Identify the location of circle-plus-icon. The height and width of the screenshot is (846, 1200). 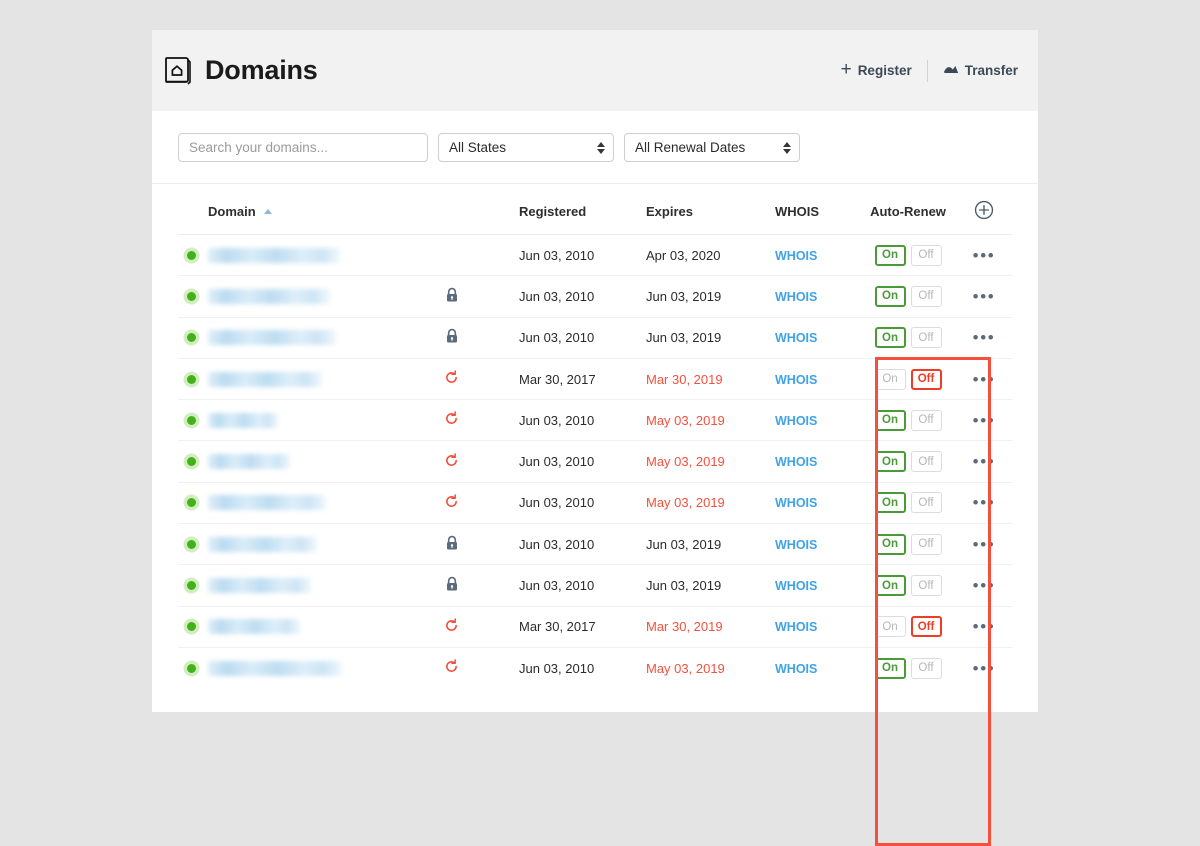
(984, 211).